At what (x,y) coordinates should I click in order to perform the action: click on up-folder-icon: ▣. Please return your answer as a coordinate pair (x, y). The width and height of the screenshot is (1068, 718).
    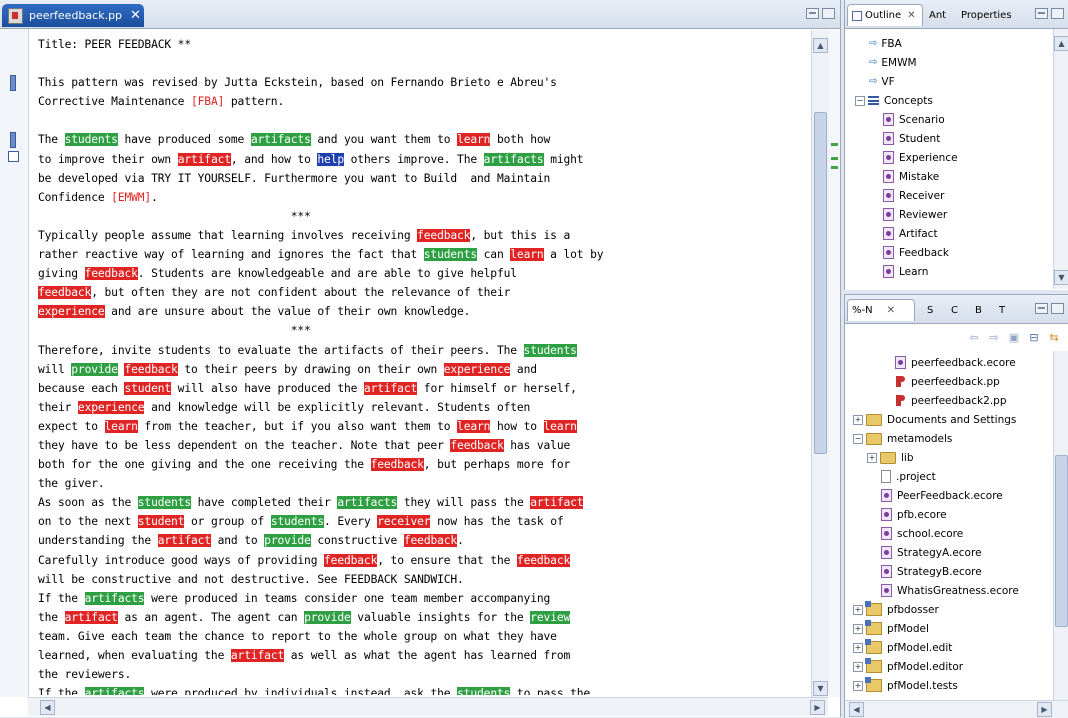
    Looking at the image, I should click on (1014, 338).